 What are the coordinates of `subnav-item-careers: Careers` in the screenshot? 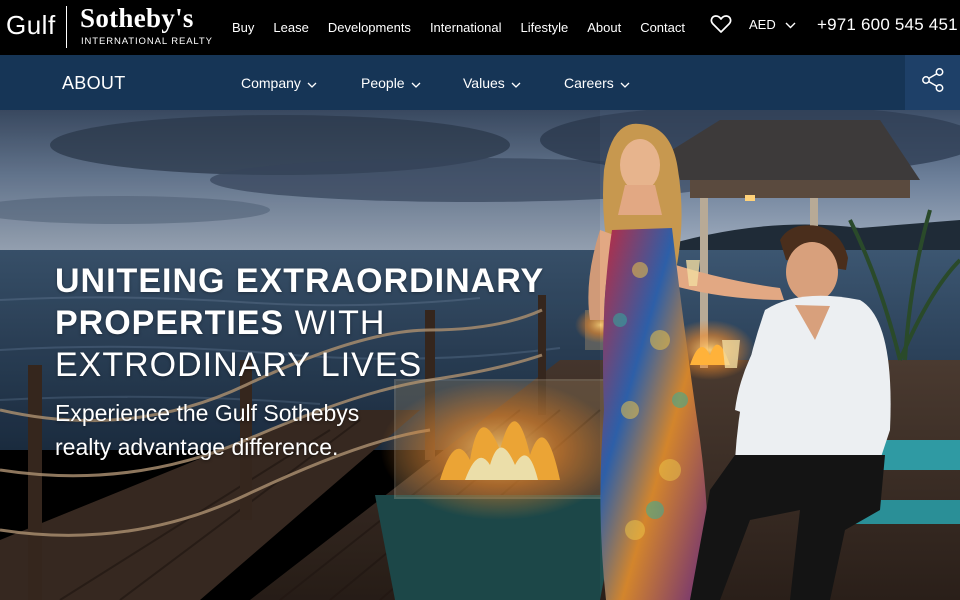 It's located at (609, 83).